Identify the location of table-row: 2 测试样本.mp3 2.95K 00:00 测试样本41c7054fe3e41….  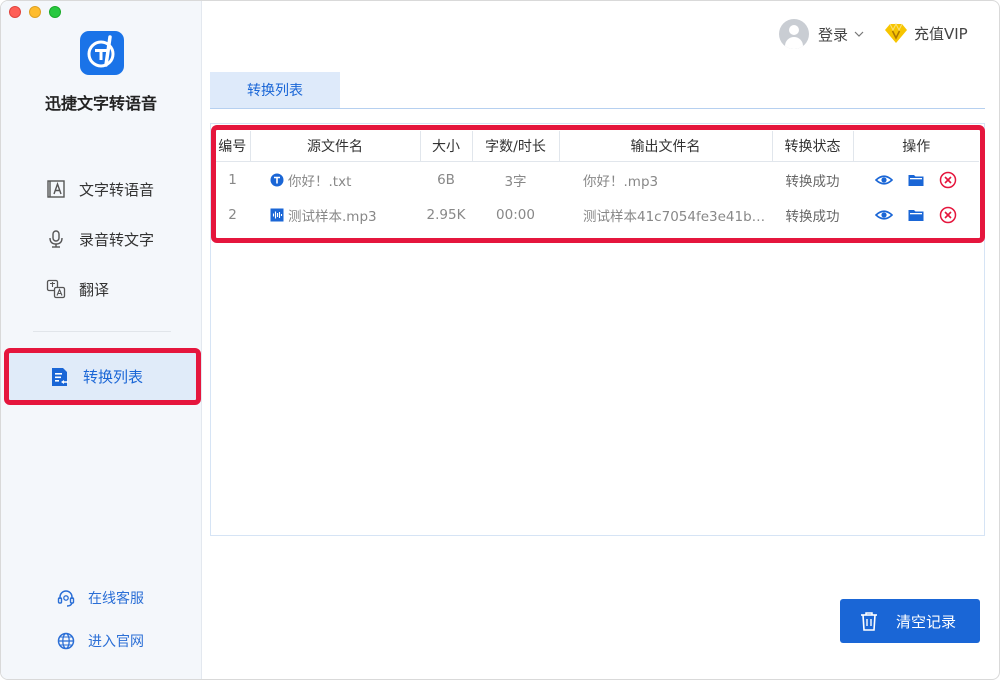
(597, 214).